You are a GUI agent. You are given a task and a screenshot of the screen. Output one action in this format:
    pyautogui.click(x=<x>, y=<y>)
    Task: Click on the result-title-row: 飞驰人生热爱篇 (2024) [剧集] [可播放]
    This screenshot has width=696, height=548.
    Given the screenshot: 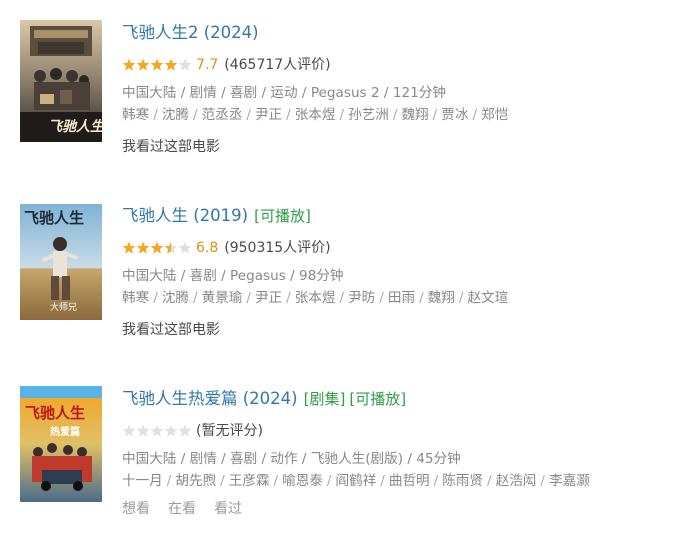 What is the action you would take?
    pyautogui.click(x=402, y=399)
    